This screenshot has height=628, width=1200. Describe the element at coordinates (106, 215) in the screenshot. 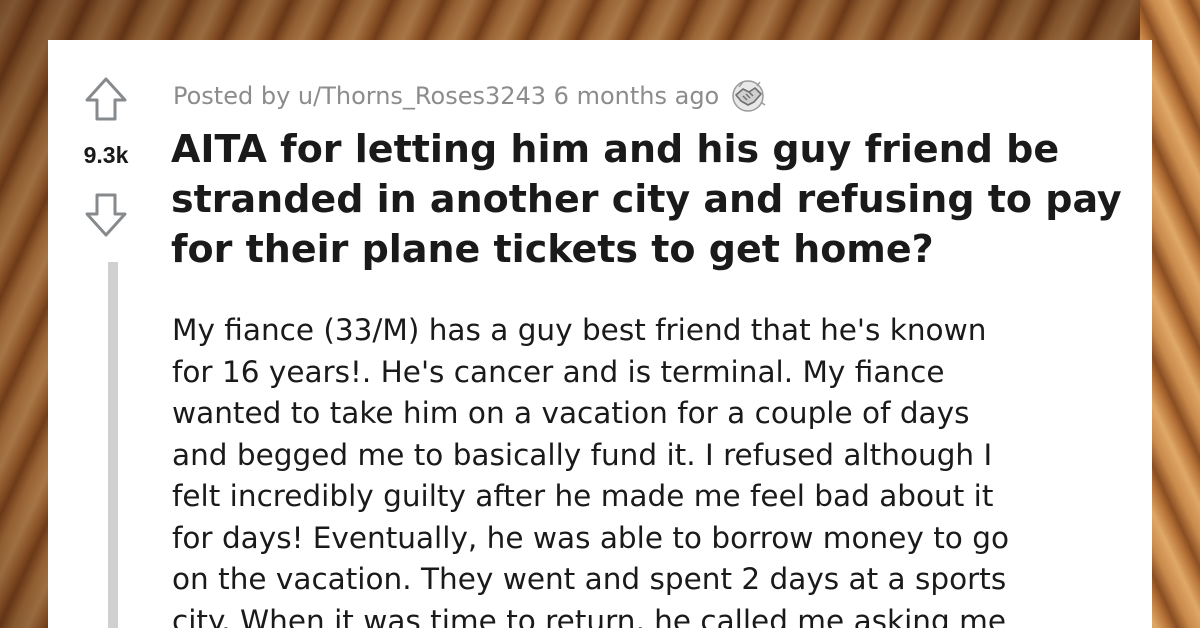

I see `downvote-arrow-icon` at that location.